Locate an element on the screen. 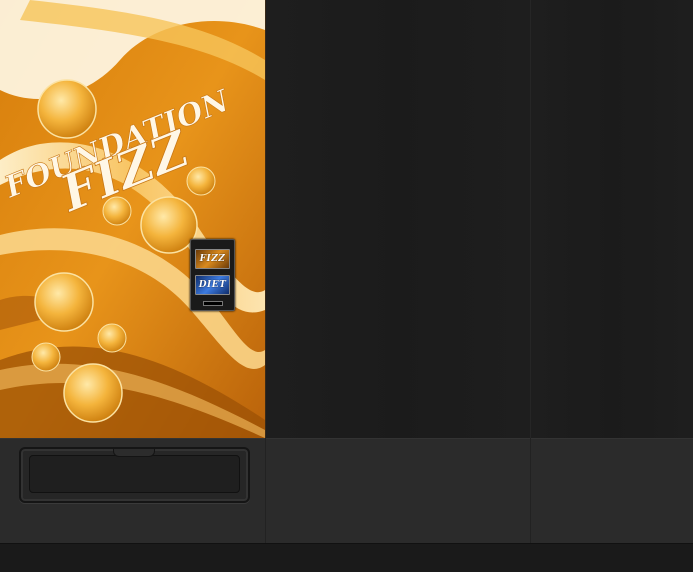 The height and width of the screenshot is (572, 693). diet-button: DIET is located at coordinates (212, 285).